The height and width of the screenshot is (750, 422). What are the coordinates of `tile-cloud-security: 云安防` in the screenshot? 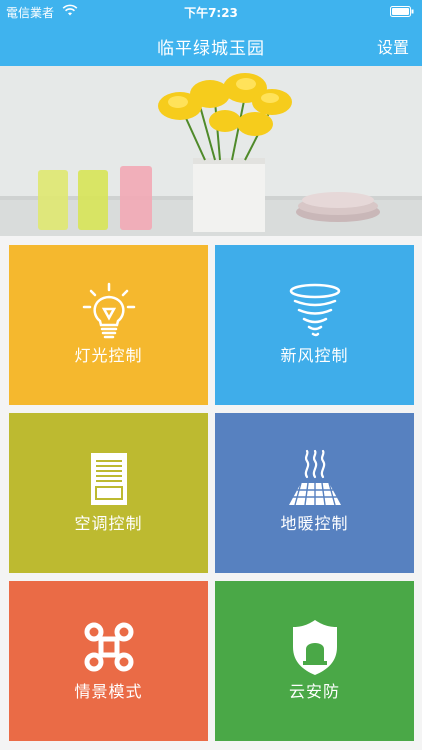 It's located at (314, 661).